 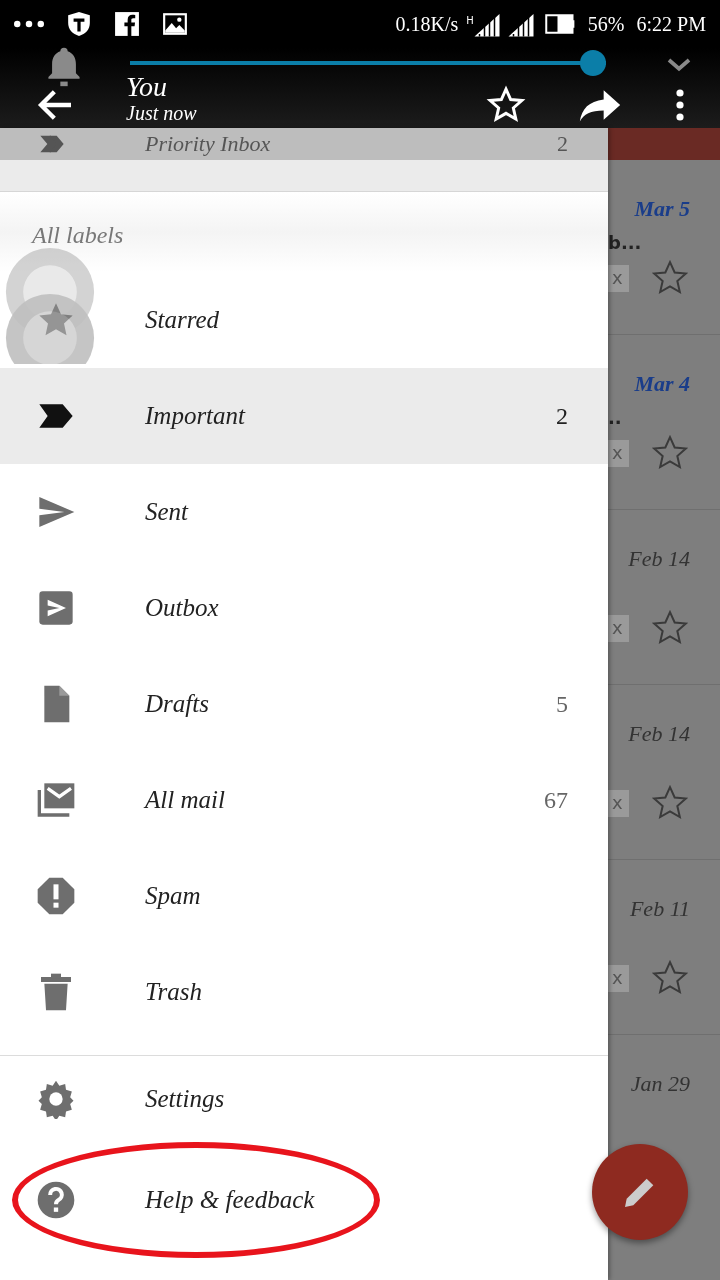 I want to click on drawer-item: Drafts 5, so click(x=304, y=704).